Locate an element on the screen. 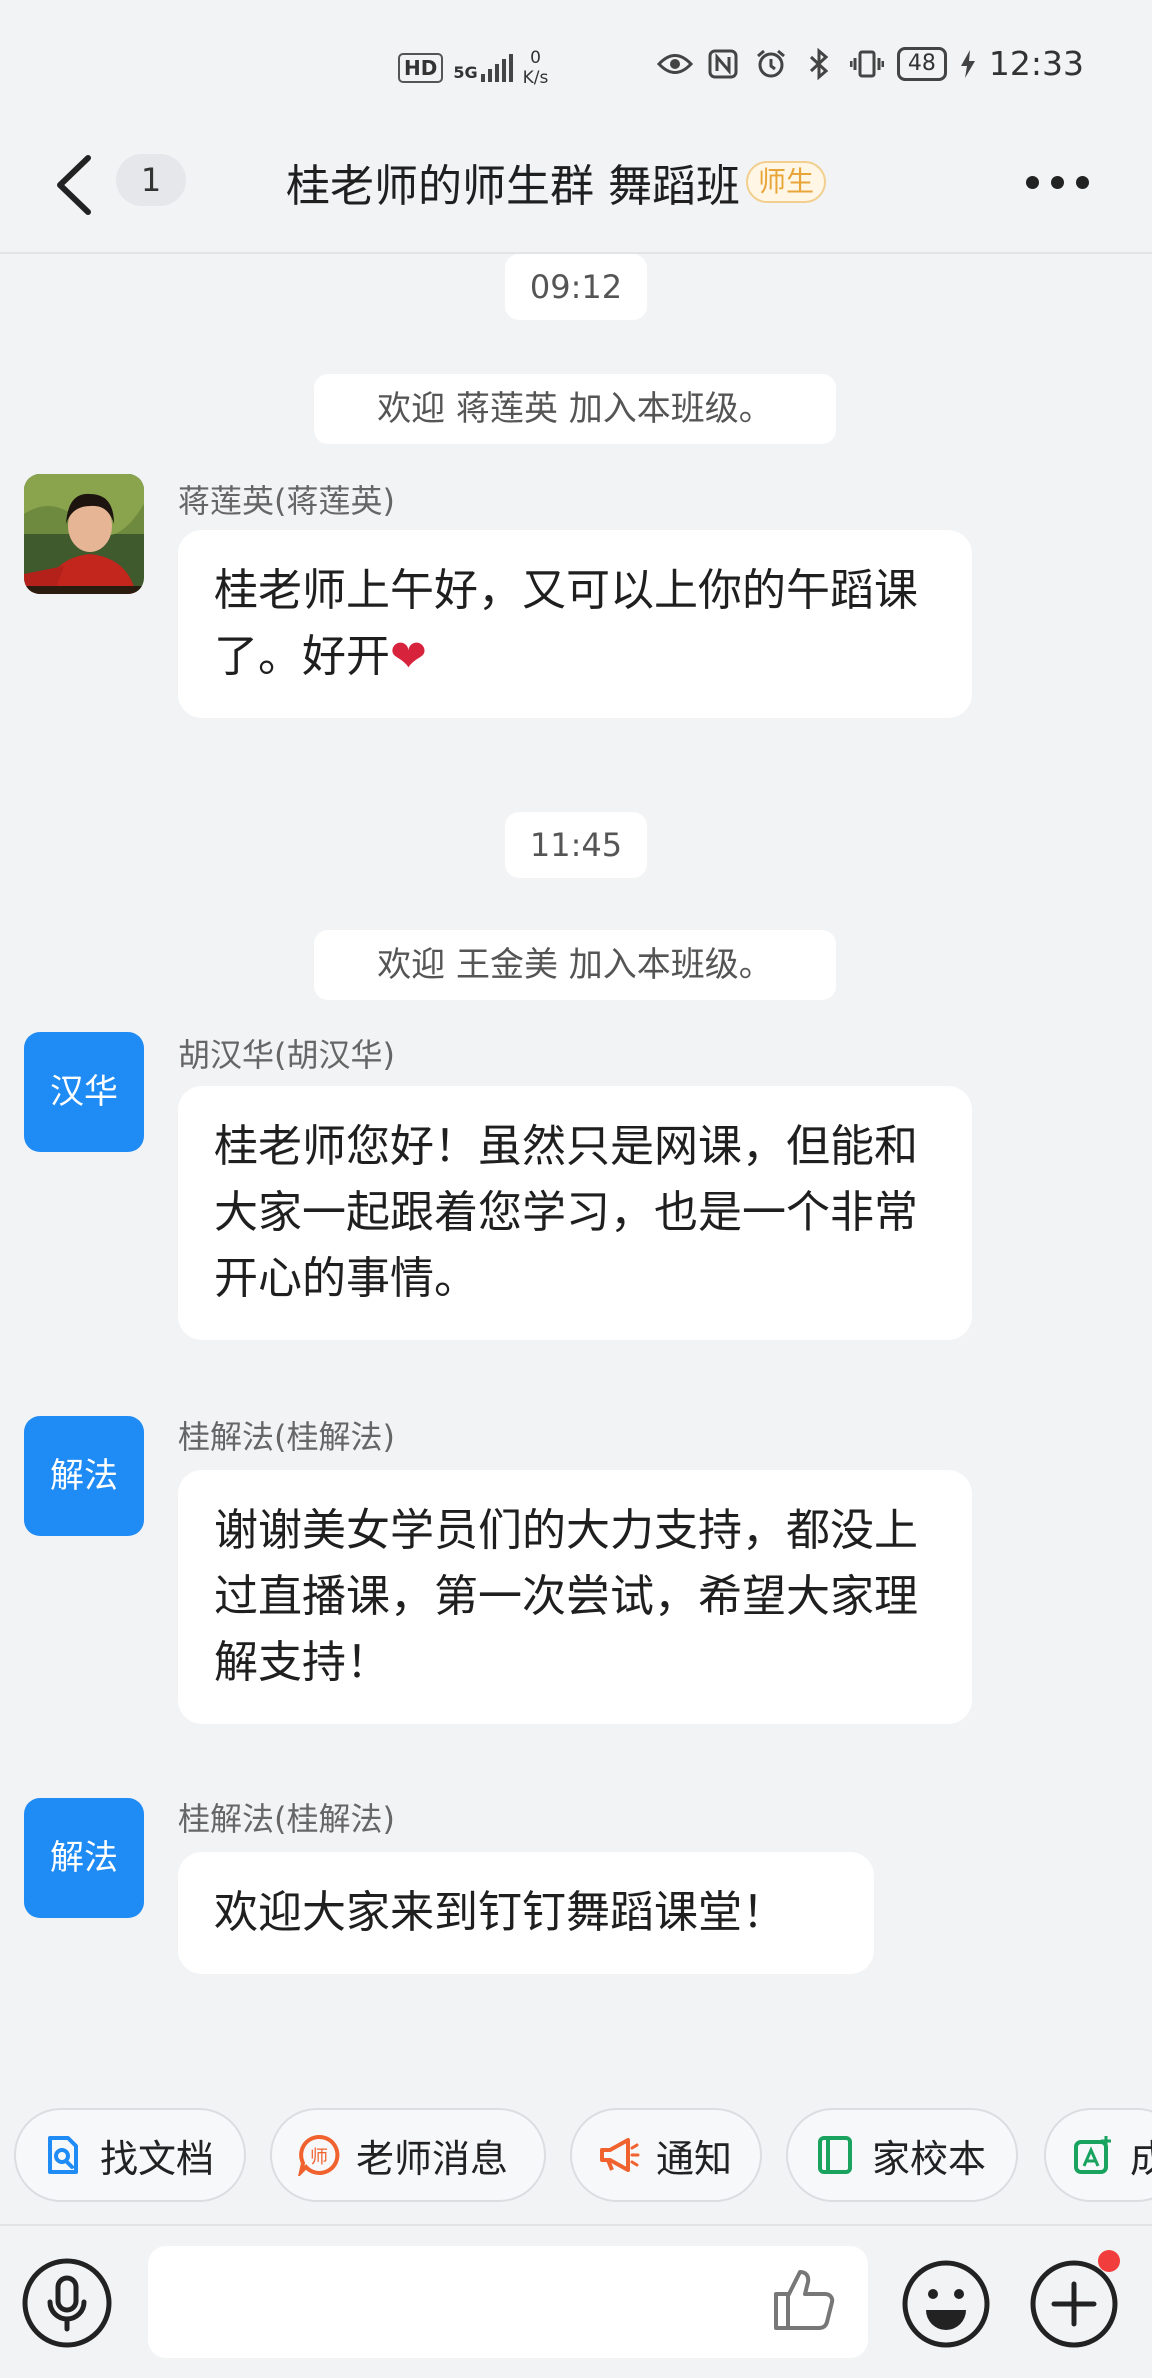  message-input is located at coordinates (508, 2302).